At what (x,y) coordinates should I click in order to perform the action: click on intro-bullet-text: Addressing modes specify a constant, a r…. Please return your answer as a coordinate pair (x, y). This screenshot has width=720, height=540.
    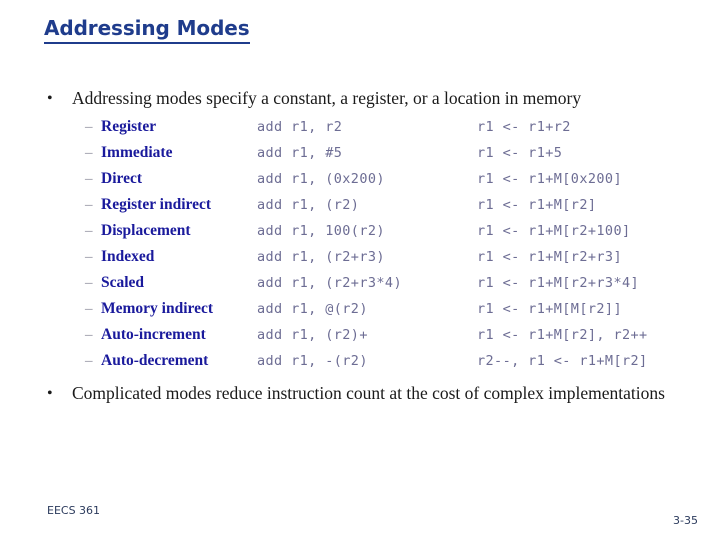
    Looking at the image, I should click on (327, 98).